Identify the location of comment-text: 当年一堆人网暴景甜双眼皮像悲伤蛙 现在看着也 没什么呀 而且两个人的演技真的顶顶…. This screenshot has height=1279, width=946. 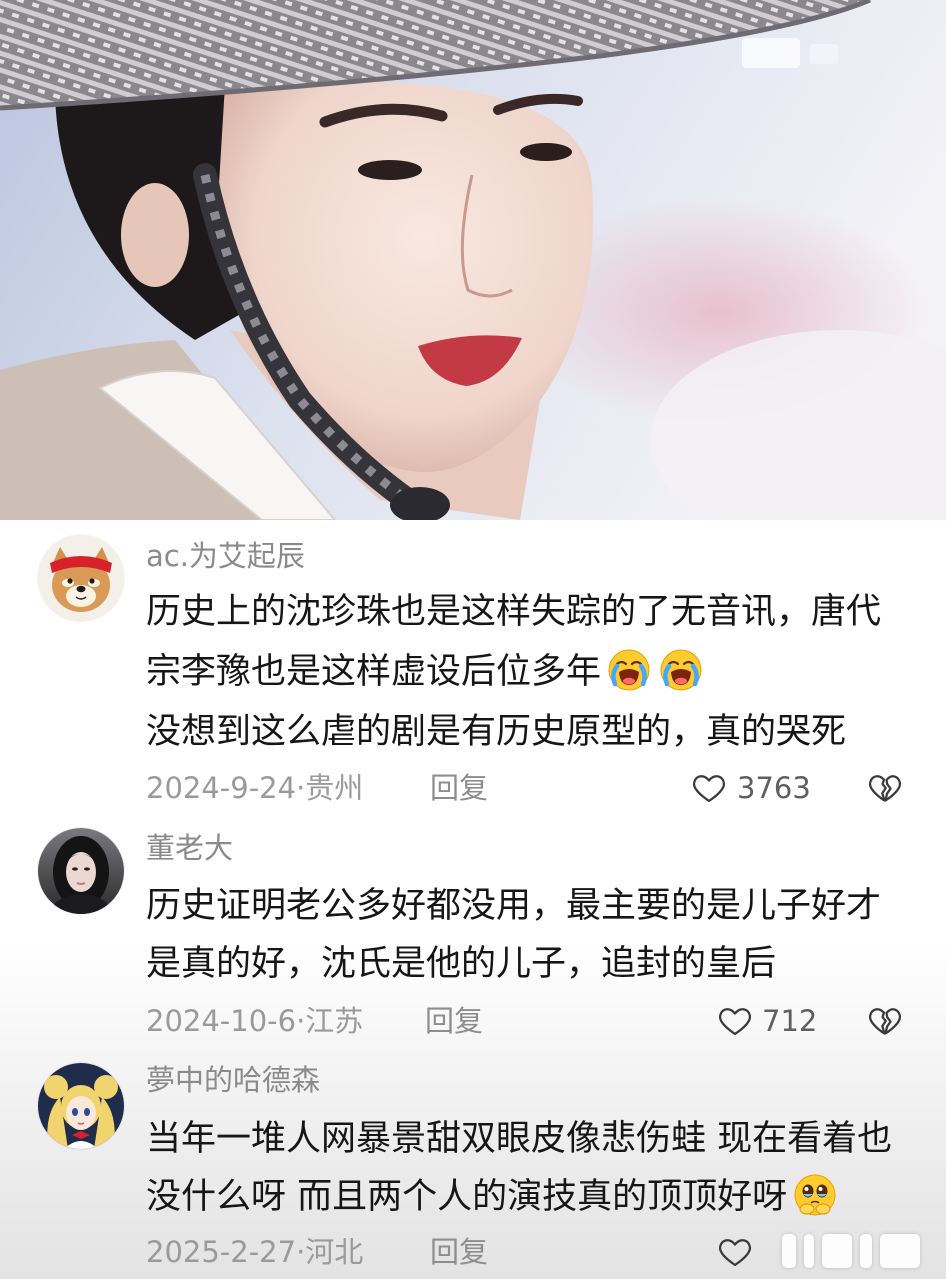
(541, 1168).